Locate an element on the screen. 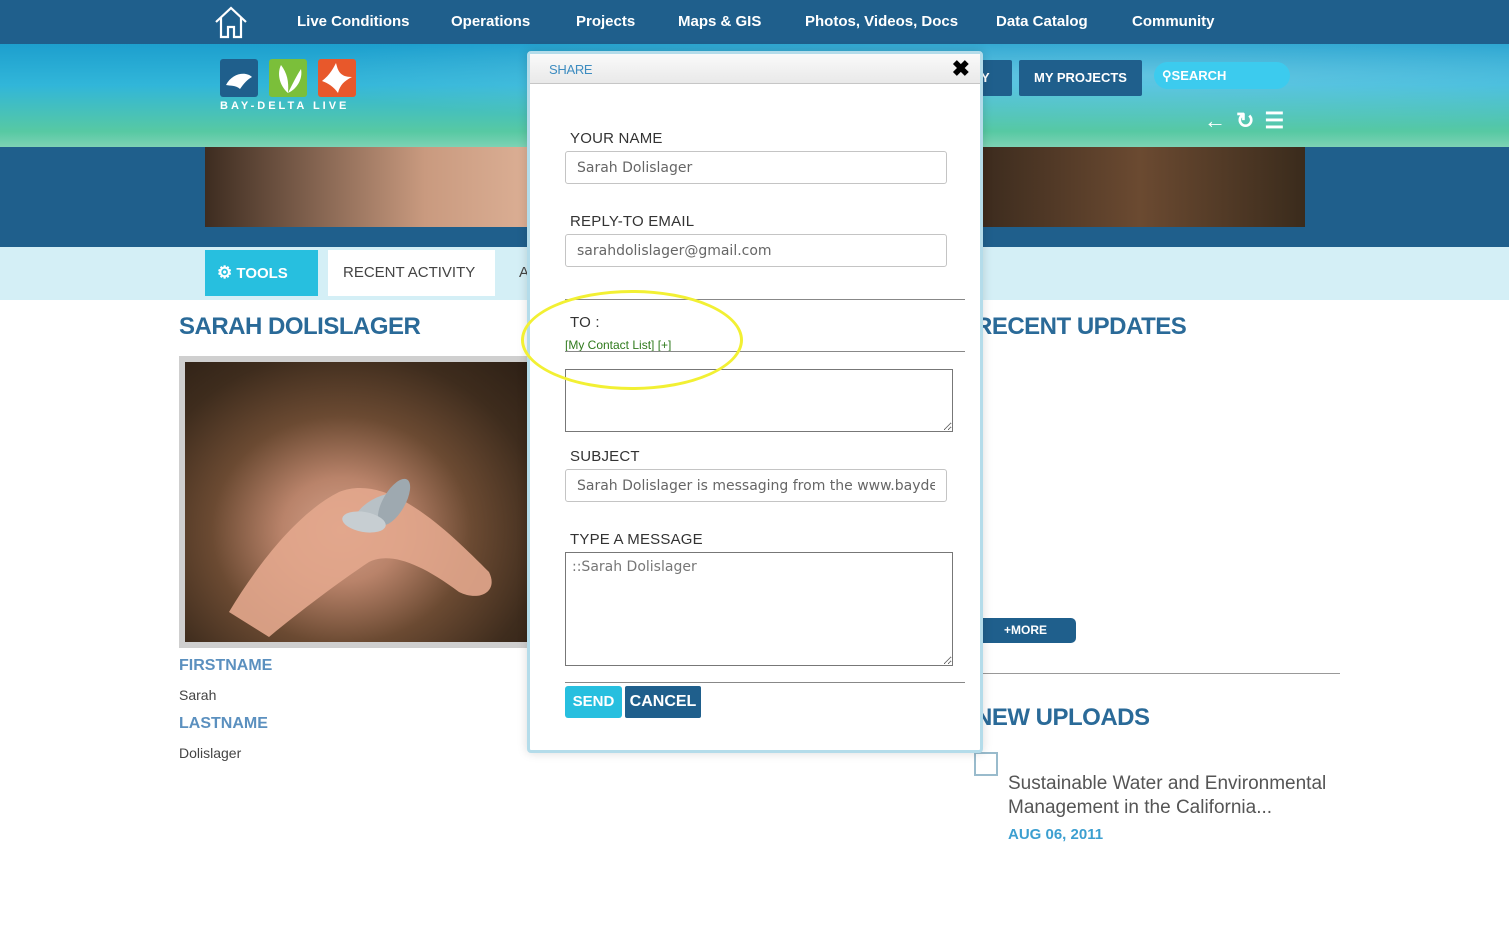 Image resolution: width=1509 pixels, height=938 pixels. section-divider is located at coordinates (1157, 673).